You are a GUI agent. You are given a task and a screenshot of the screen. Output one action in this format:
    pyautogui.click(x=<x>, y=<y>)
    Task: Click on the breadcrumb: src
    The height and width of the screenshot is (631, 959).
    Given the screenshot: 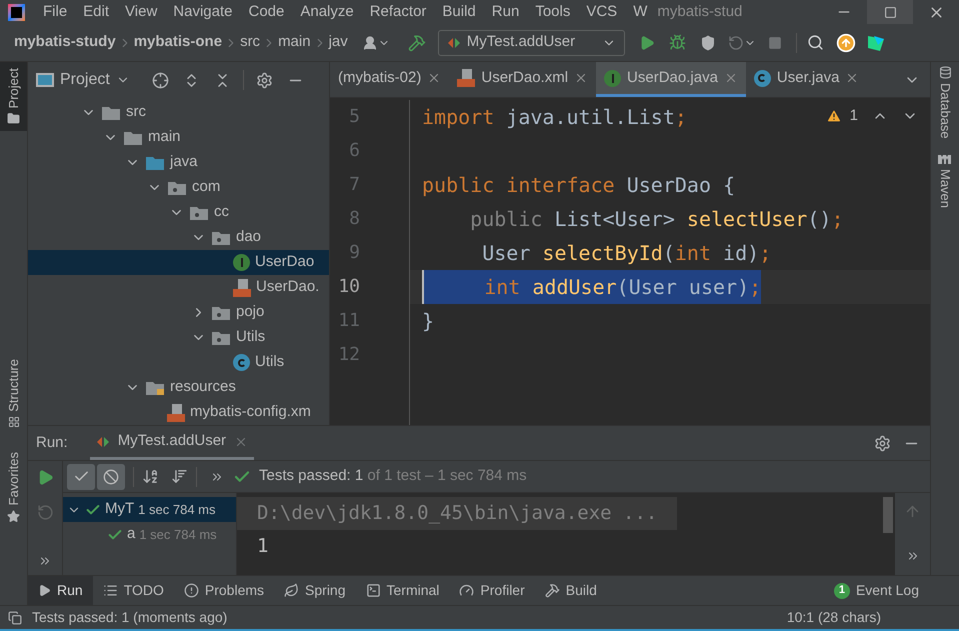 What is the action you would take?
    pyautogui.click(x=250, y=42)
    